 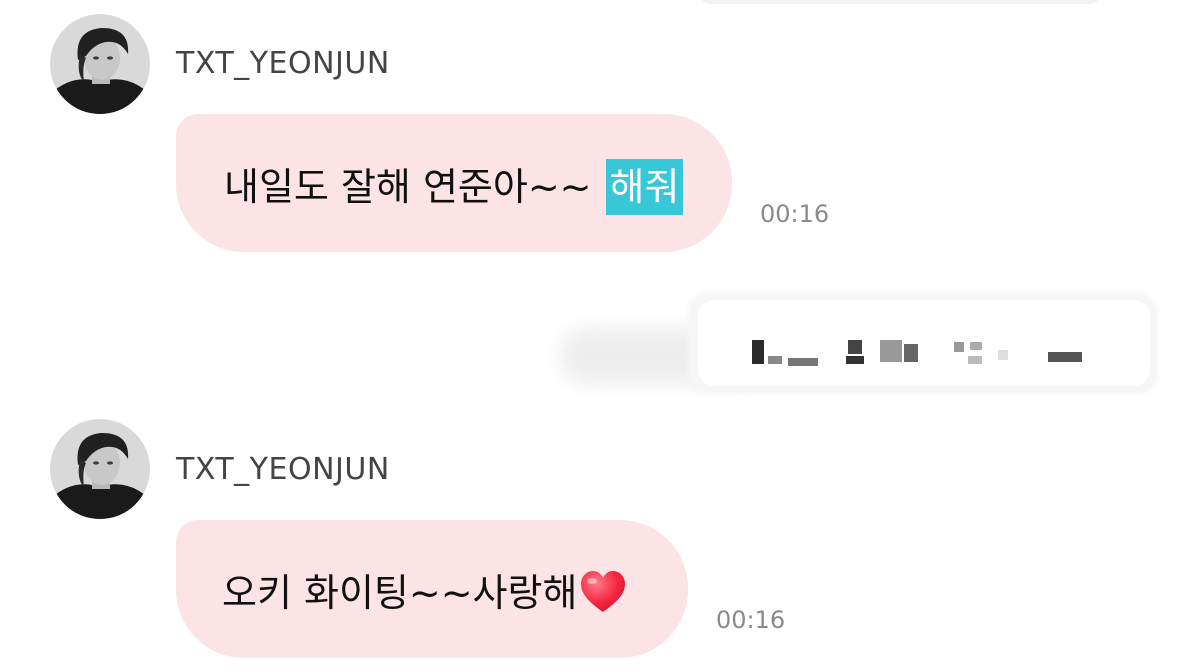 I want to click on previous-message-edge, so click(x=900, y=2).